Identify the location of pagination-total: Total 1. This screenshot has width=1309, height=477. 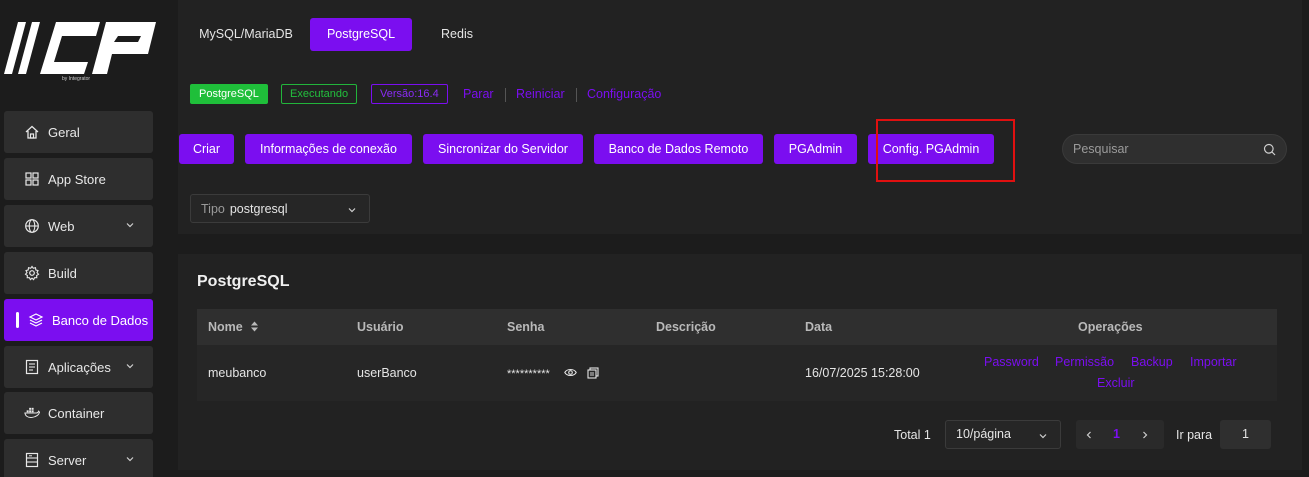
(912, 435).